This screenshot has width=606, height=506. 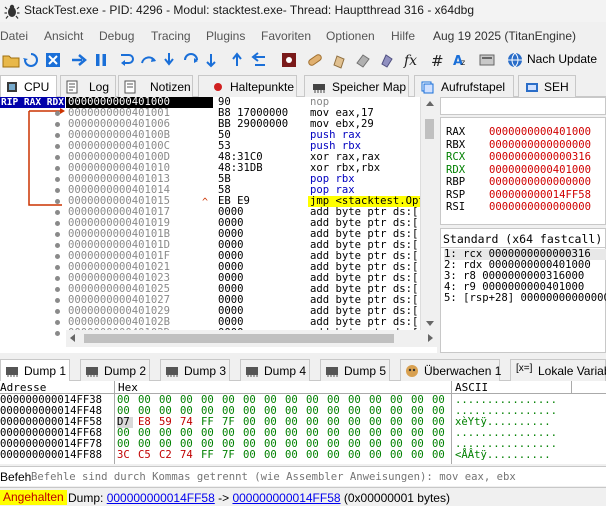 What do you see at coordinates (14, 36) in the screenshot?
I see `menu-datei: Datei` at bounding box center [14, 36].